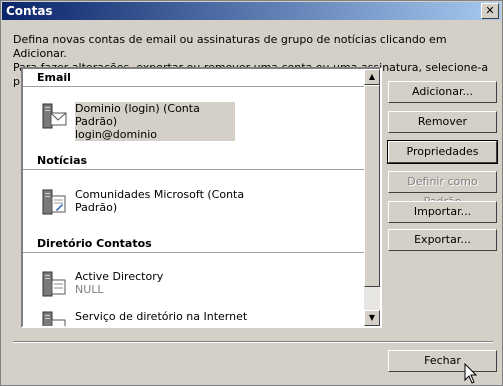 This screenshot has height=386, width=503. Describe the element at coordinates (442, 361) in the screenshot. I see `close-button: Fechar` at that location.